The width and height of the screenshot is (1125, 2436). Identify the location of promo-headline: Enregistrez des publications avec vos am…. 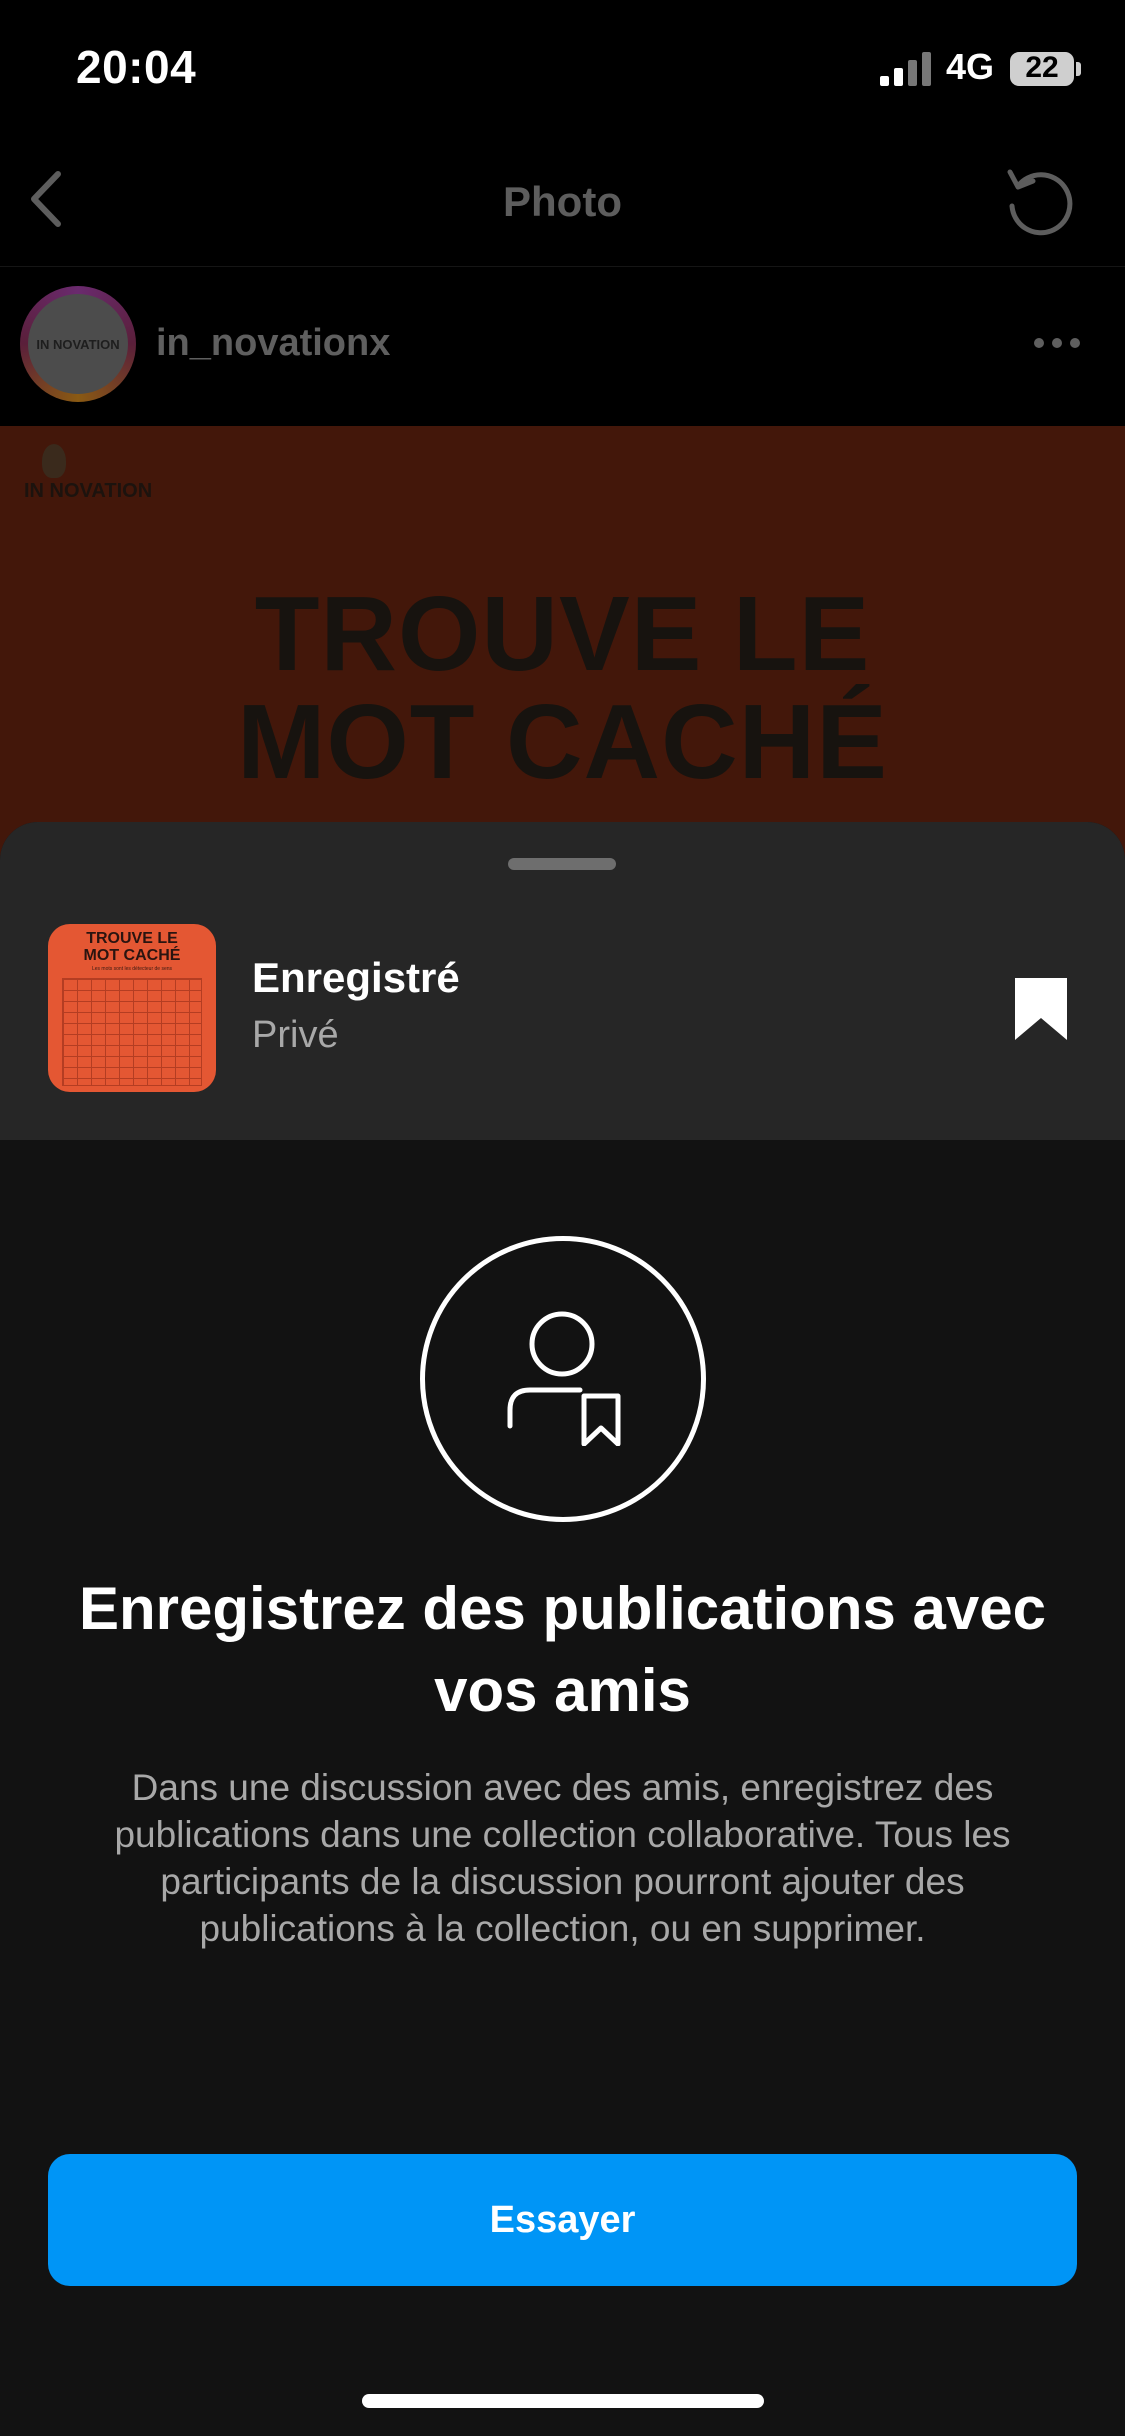
(562, 1649).